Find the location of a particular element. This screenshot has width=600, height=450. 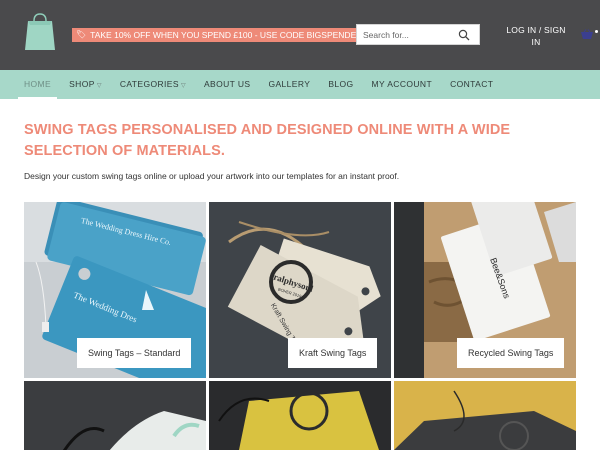

nav-item-blog: BLOG is located at coordinates (340, 84).